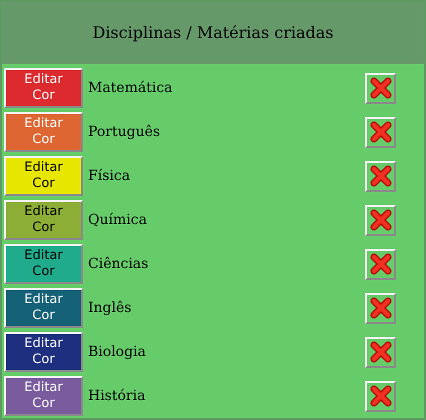  Describe the element at coordinates (110, 176) in the screenshot. I see `subject-name: Física` at that location.